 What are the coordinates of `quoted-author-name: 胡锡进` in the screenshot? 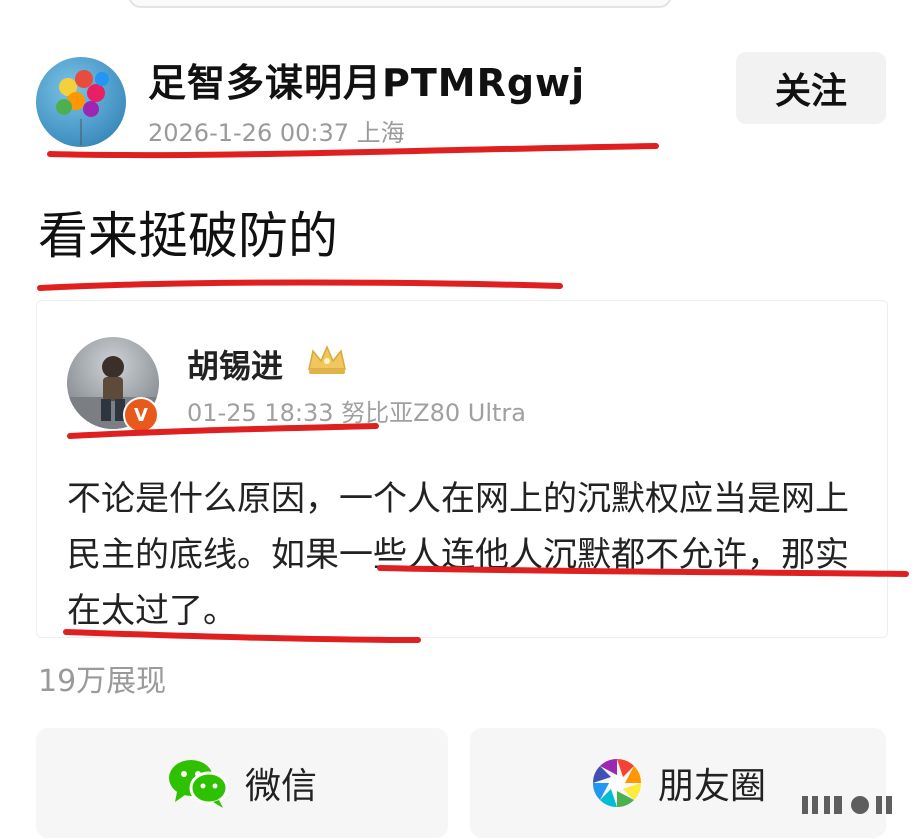 It's located at (235, 364).